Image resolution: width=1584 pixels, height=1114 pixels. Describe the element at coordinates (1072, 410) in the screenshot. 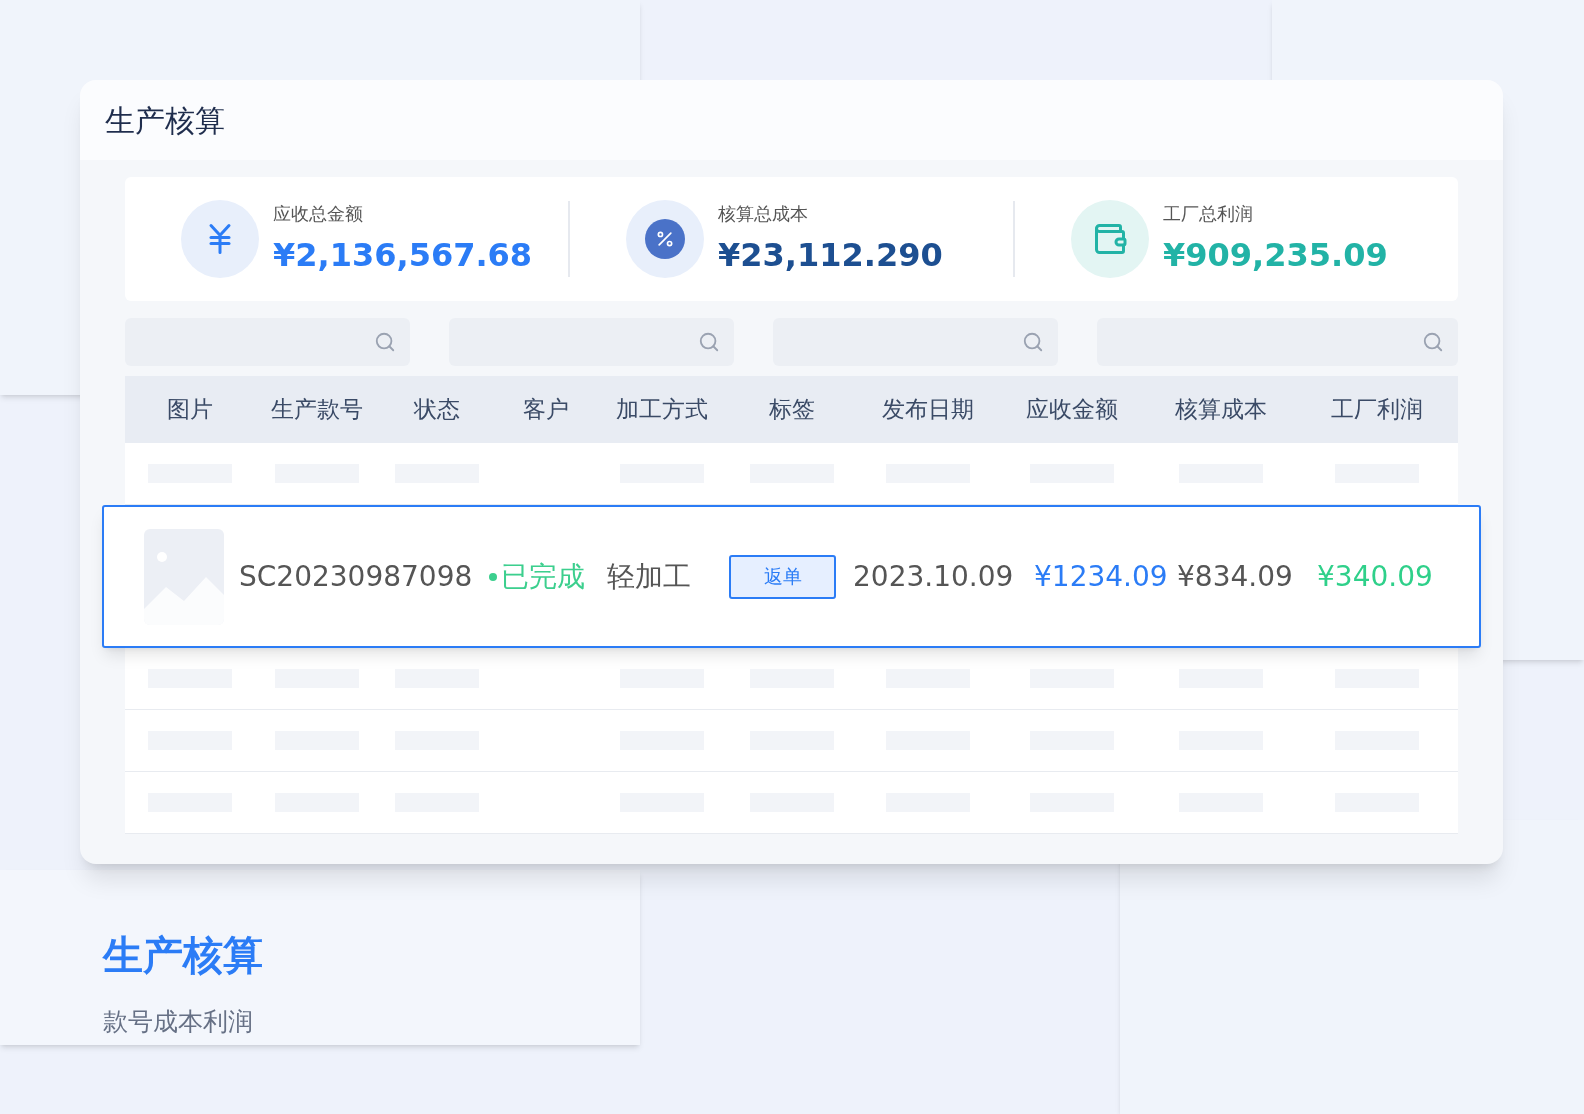

I see `column-header: 应收金额` at that location.